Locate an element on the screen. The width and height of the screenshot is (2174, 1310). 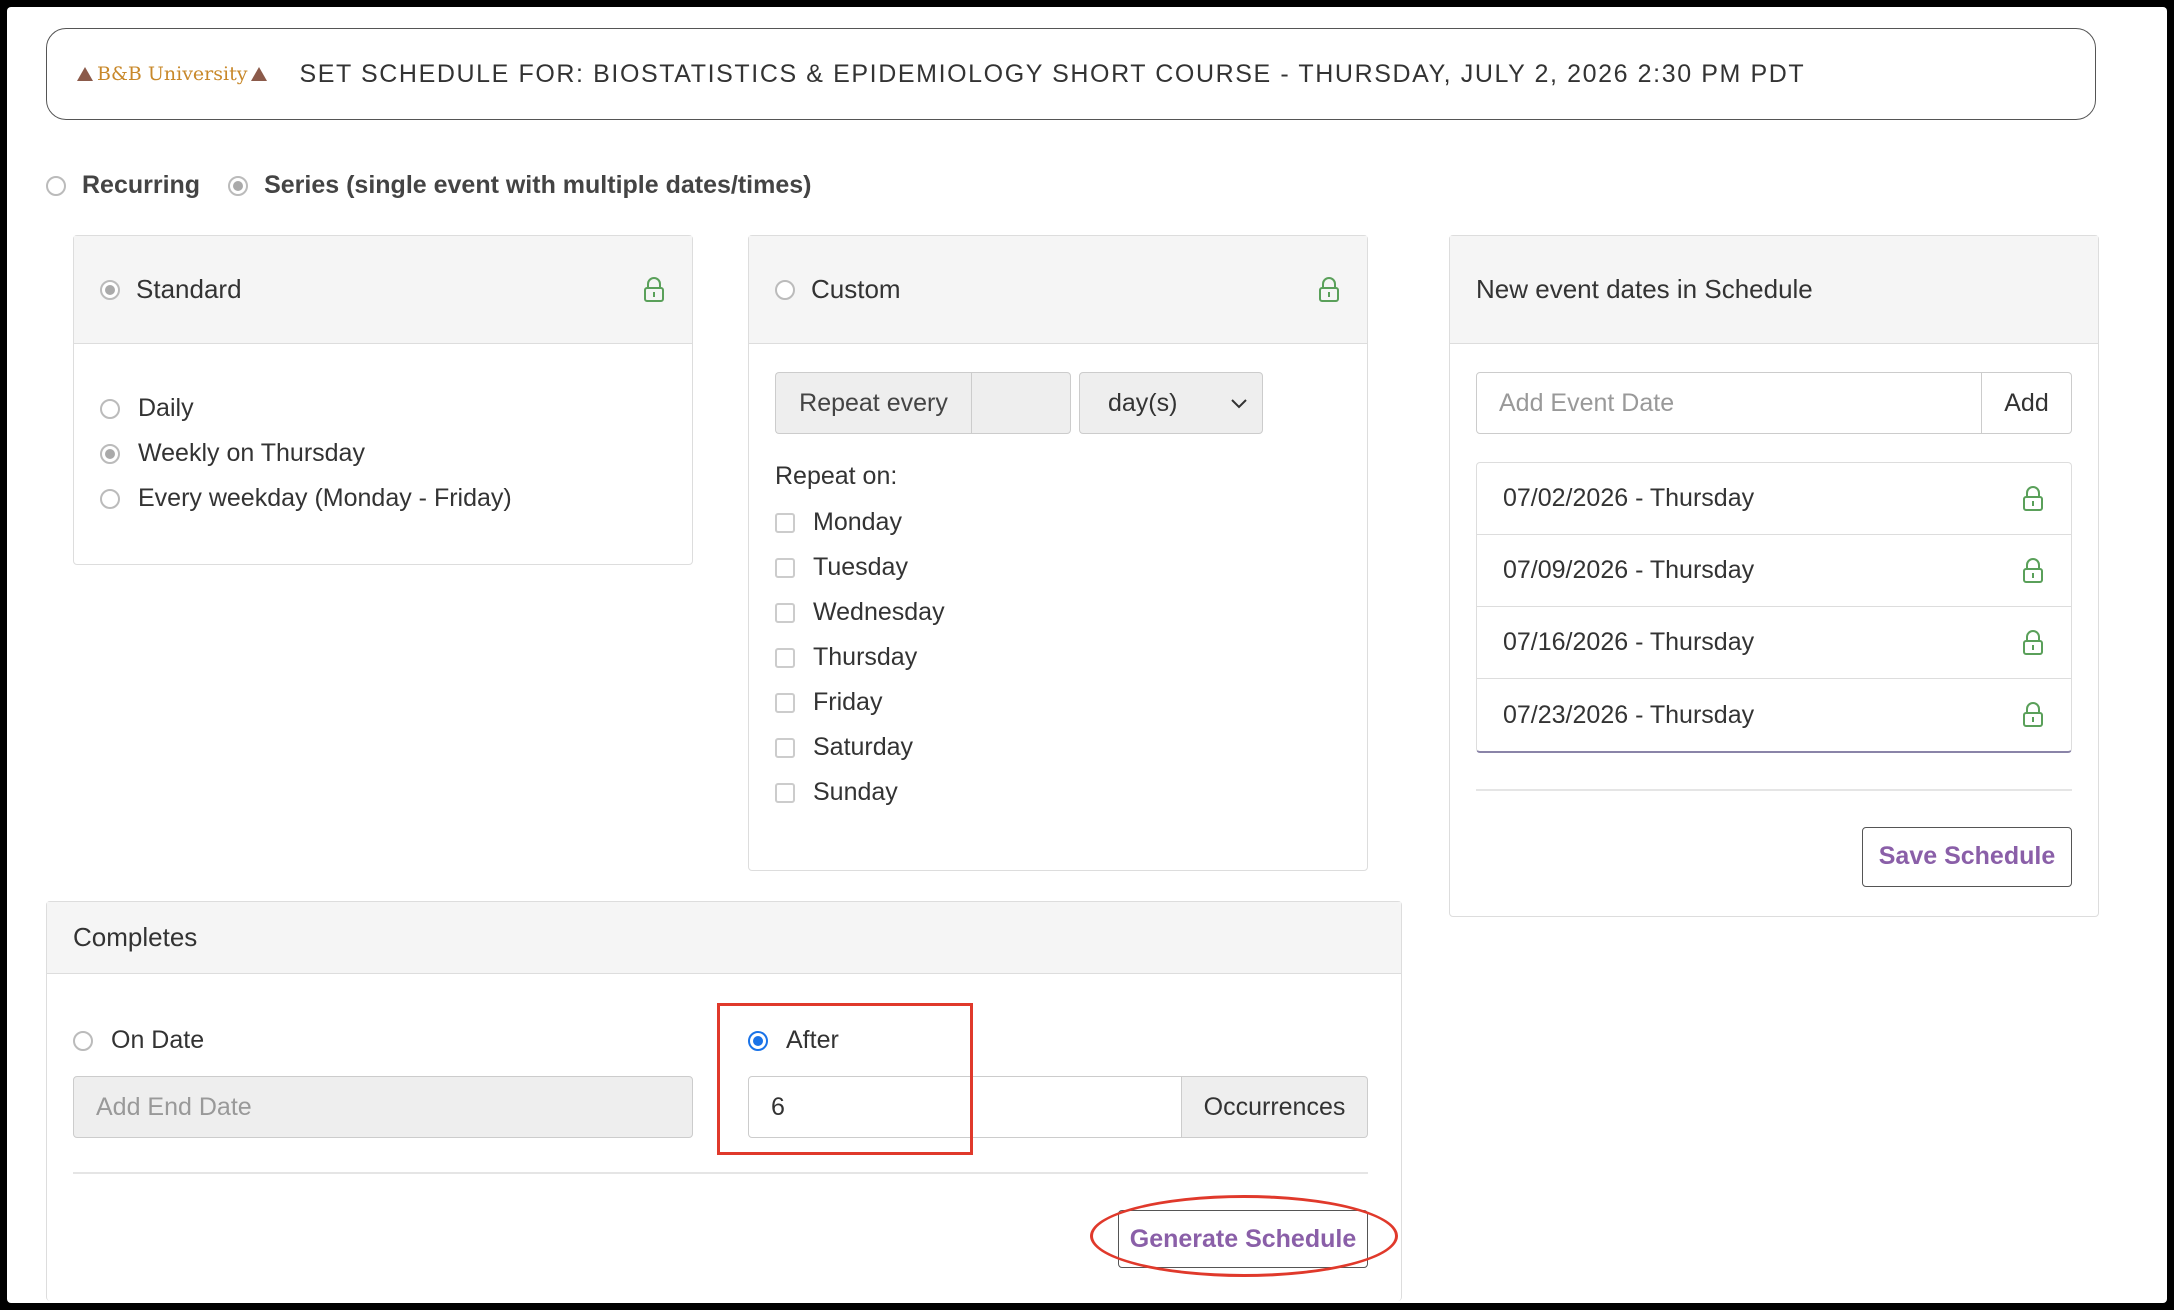
event-date-item: 07/09/2026 - Thursday is located at coordinates (1774, 571).